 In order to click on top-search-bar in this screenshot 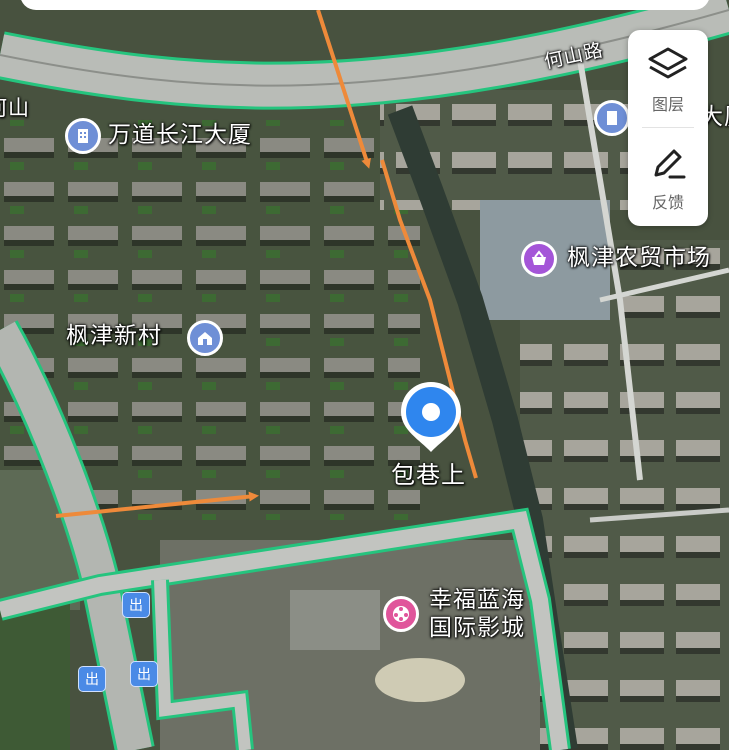, I will do `click(365, 5)`.